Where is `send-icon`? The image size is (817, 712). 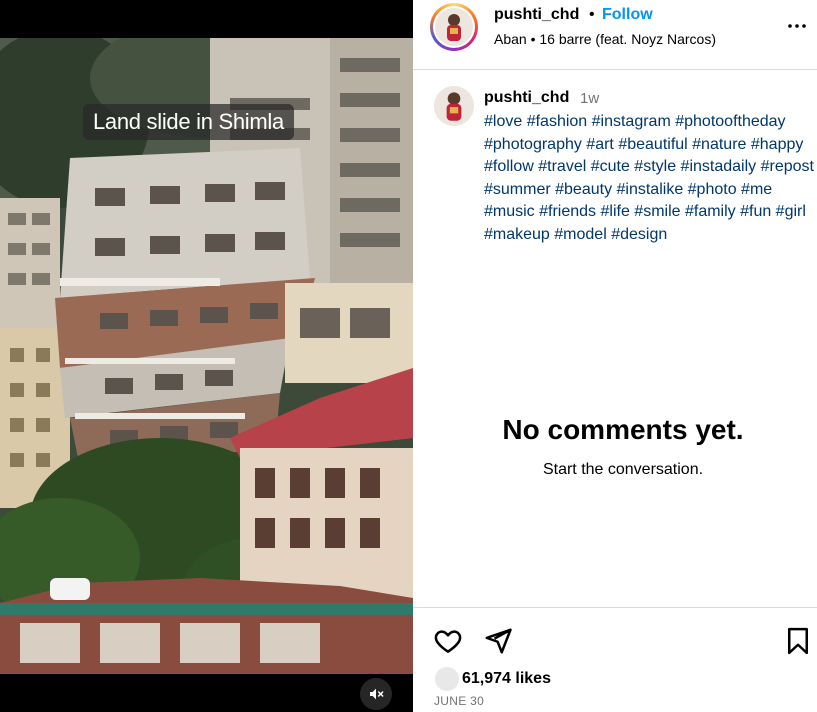 send-icon is located at coordinates (498, 641).